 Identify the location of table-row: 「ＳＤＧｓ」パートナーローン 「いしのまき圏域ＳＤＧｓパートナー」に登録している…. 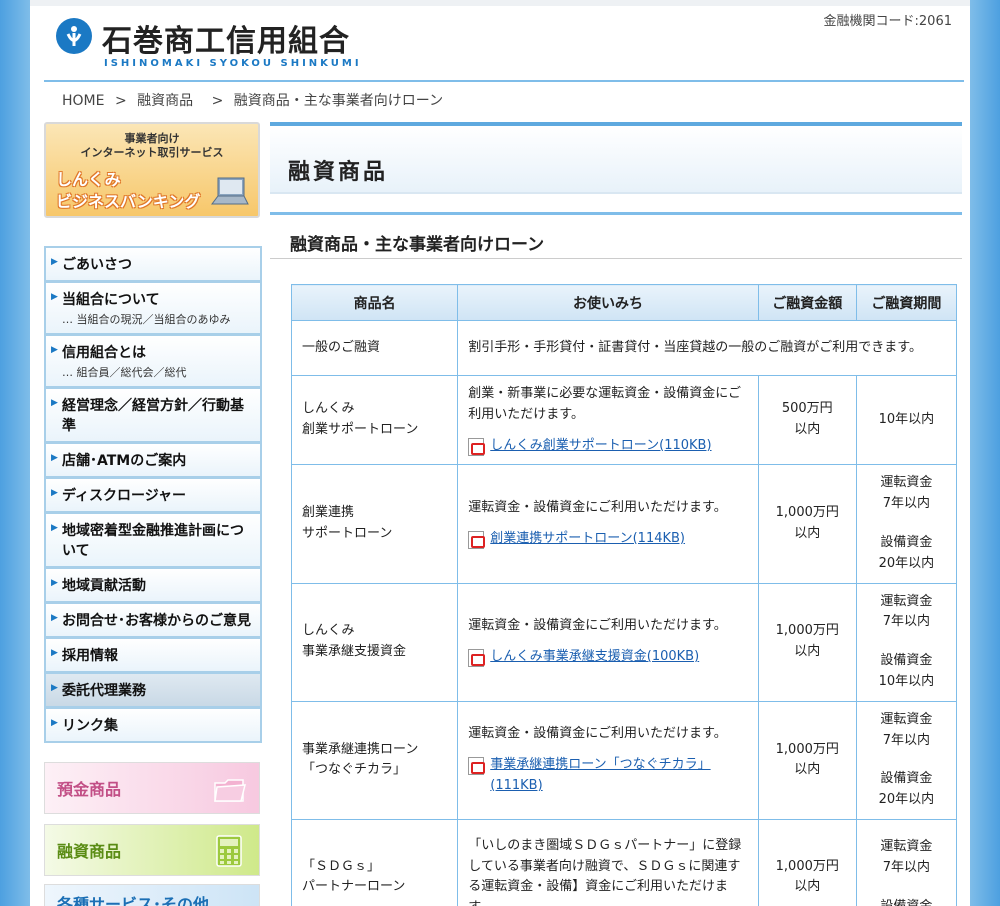
(624, 862).